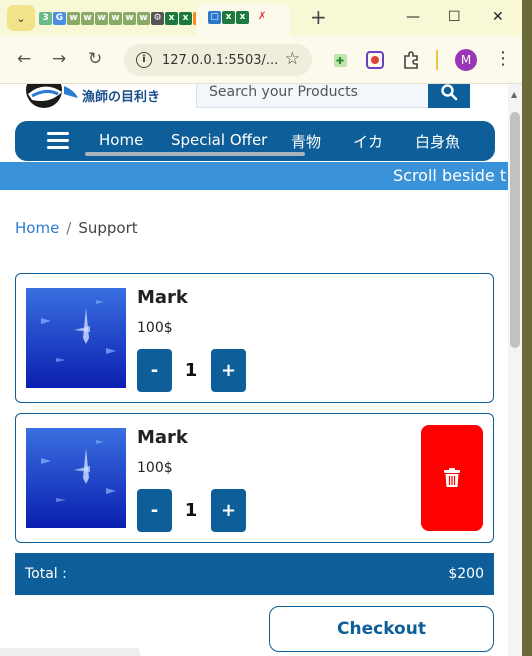 Image resolution: width=532 pixels, height=656 pixels. I want to click on nav-link-aomono: 青物, so click(306, 141).